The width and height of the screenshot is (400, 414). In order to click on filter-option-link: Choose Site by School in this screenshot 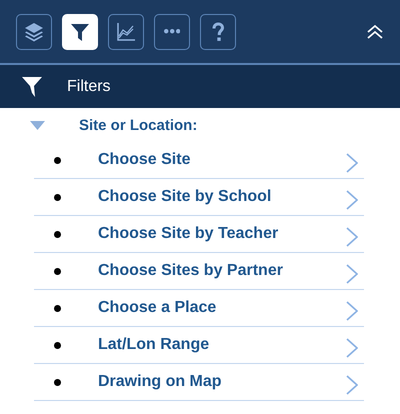, I will do `click(185, 197)`.